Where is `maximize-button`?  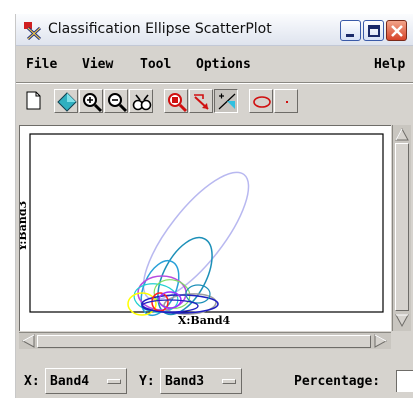
maximize-button is located at coordinates (373, 30).